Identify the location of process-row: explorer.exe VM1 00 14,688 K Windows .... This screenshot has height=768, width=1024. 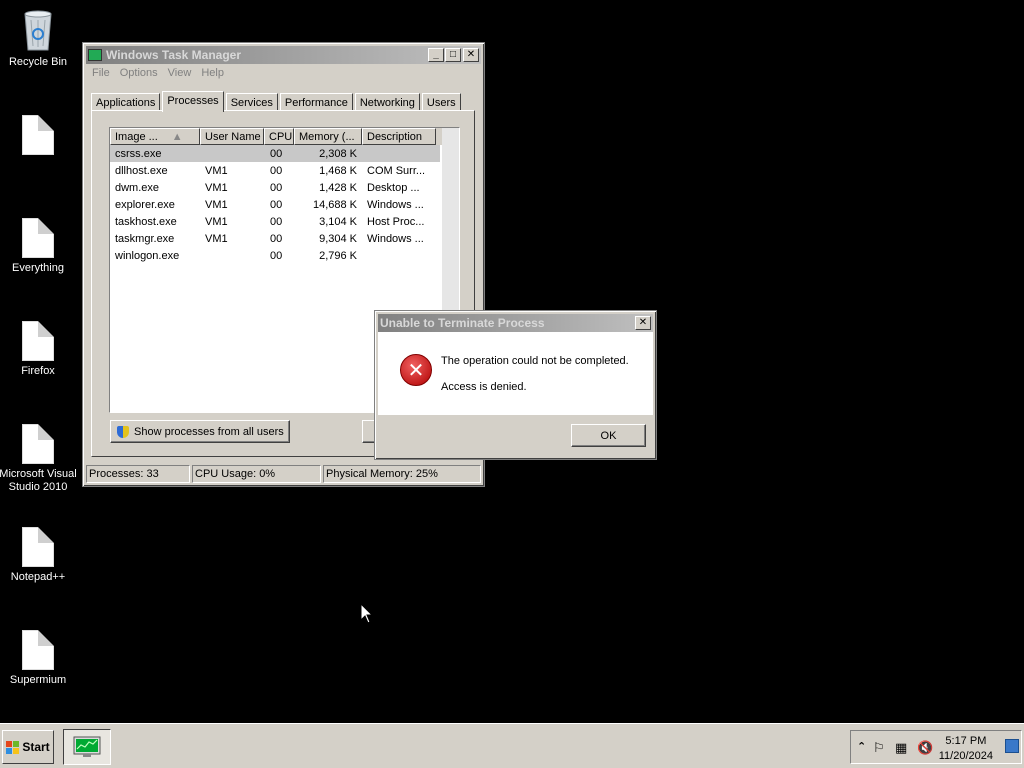
(284, 204).